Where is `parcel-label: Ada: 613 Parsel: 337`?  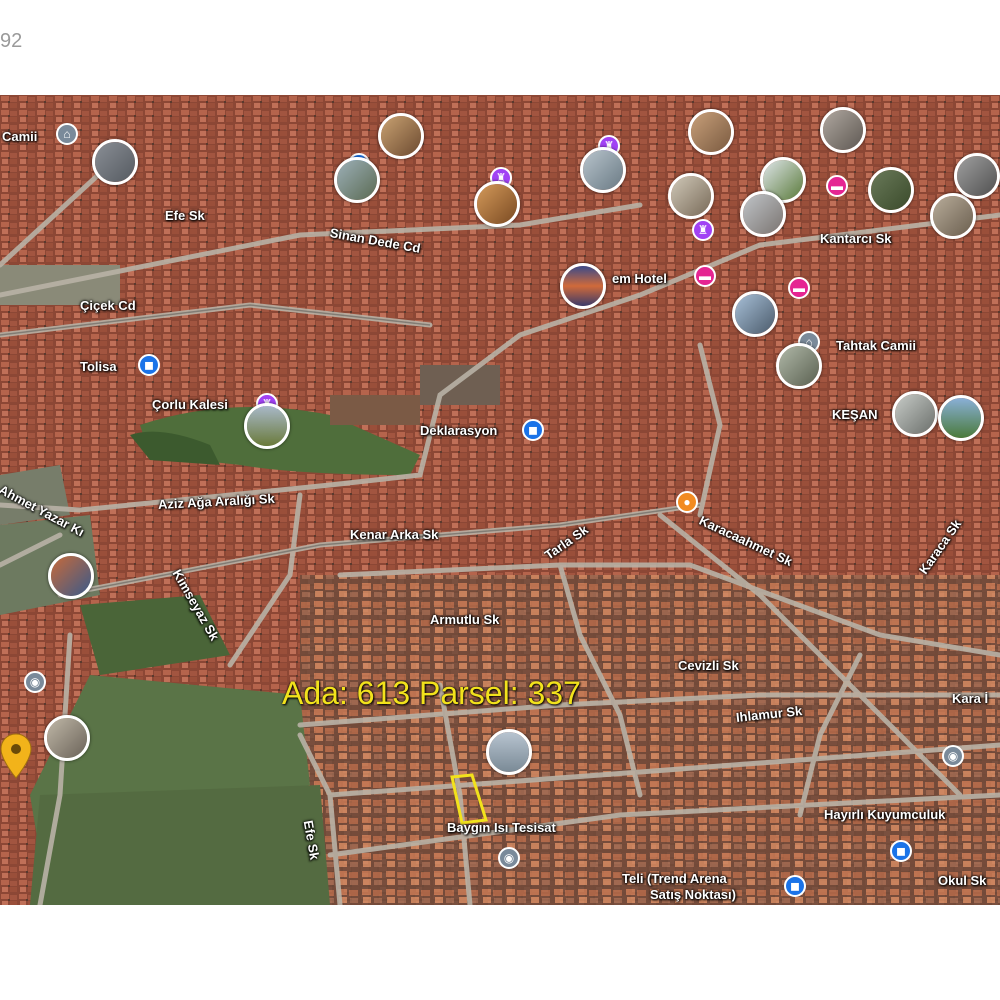 parcel-label: Ada: 613 Parsel: 337 is located at coordinates (431, 693).